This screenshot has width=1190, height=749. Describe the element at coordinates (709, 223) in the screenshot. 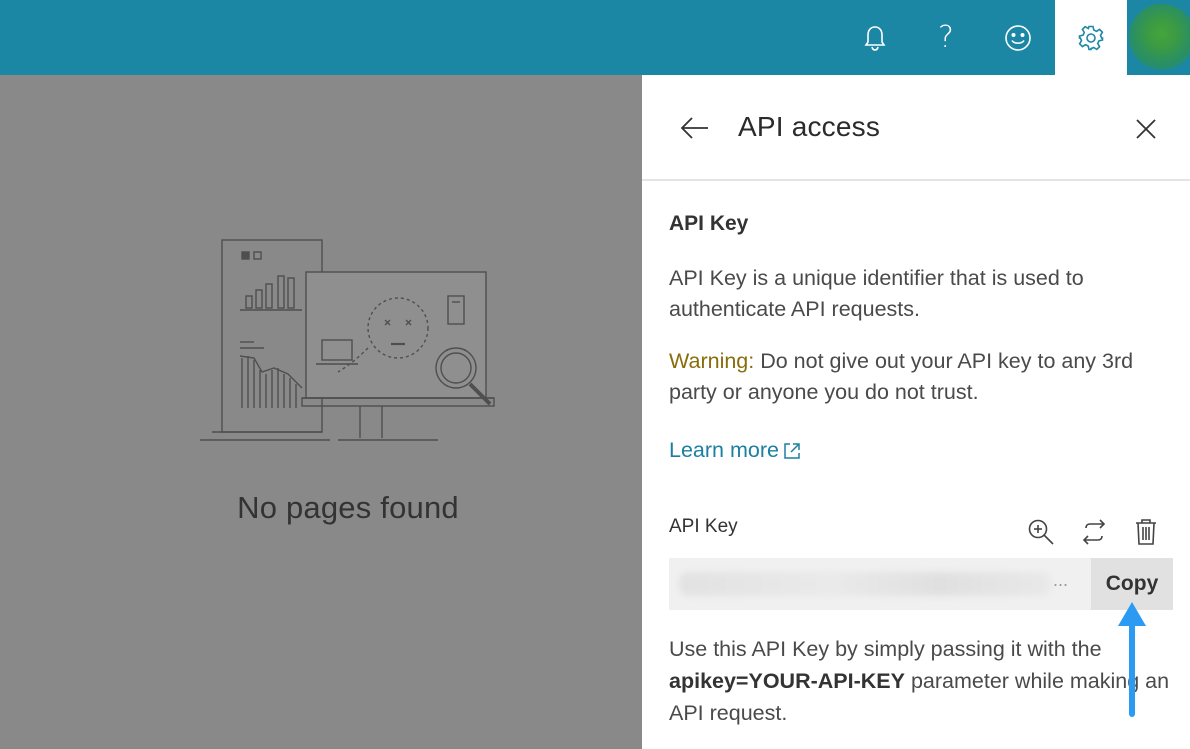

I see `section-title: API Key` at that location.